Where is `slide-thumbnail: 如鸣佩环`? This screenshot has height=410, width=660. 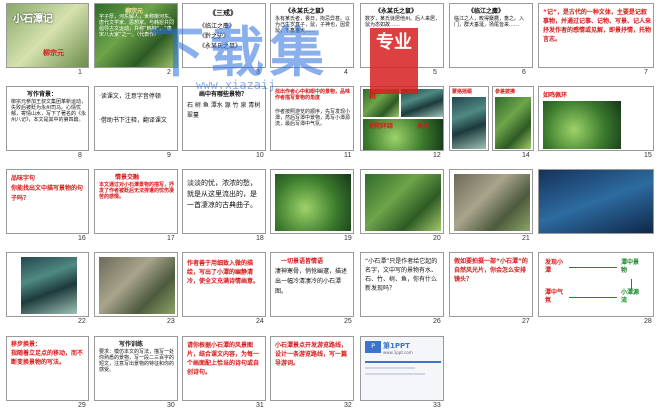 slide-thumbnail: 如鸣佩环 is located at coordinates (596, 118).